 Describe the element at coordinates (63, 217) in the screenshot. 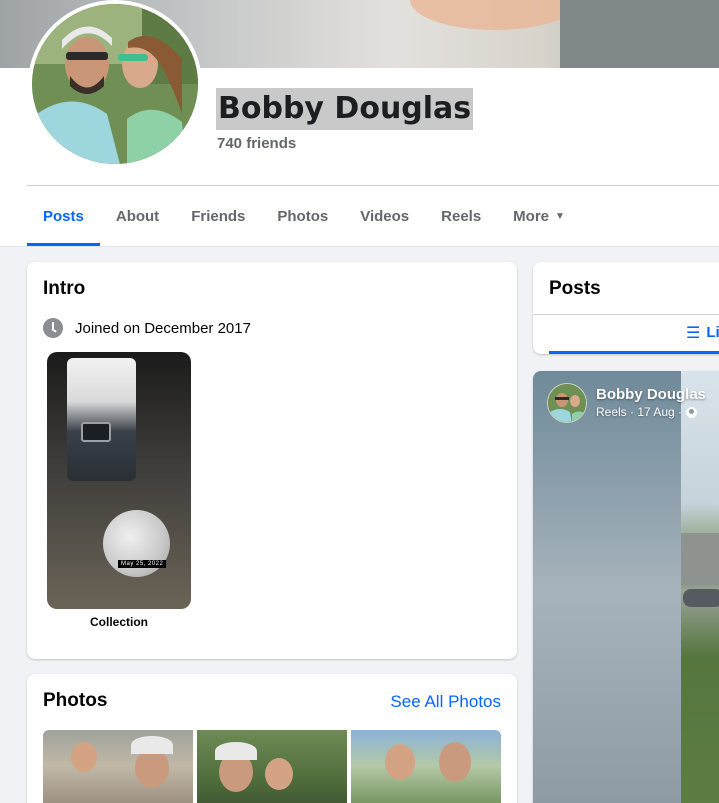

I see `tab-posts: Posts` at that location.